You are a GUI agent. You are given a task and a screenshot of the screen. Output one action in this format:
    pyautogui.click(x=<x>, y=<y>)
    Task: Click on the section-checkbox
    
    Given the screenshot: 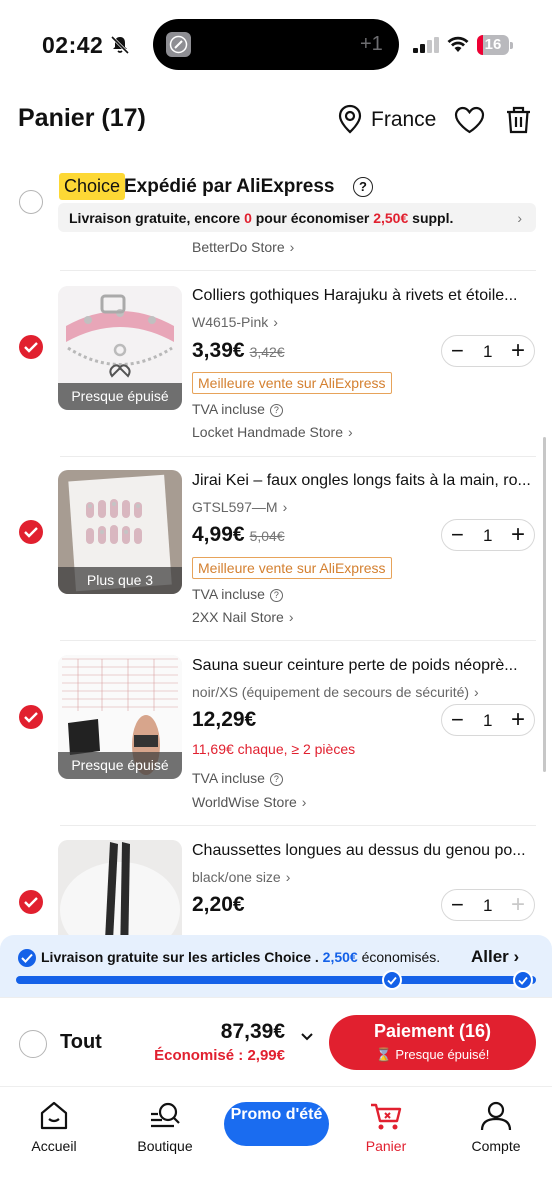 What is the action you would take?
    pyautogui.click(x=31, y=202)
    